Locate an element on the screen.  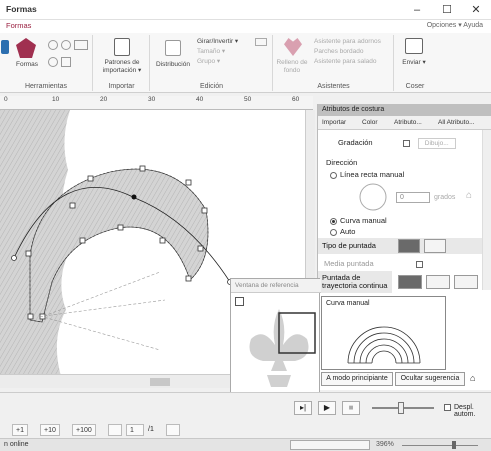
beginner-mode-button: A modo principiante is located at coordinates (357, 379).